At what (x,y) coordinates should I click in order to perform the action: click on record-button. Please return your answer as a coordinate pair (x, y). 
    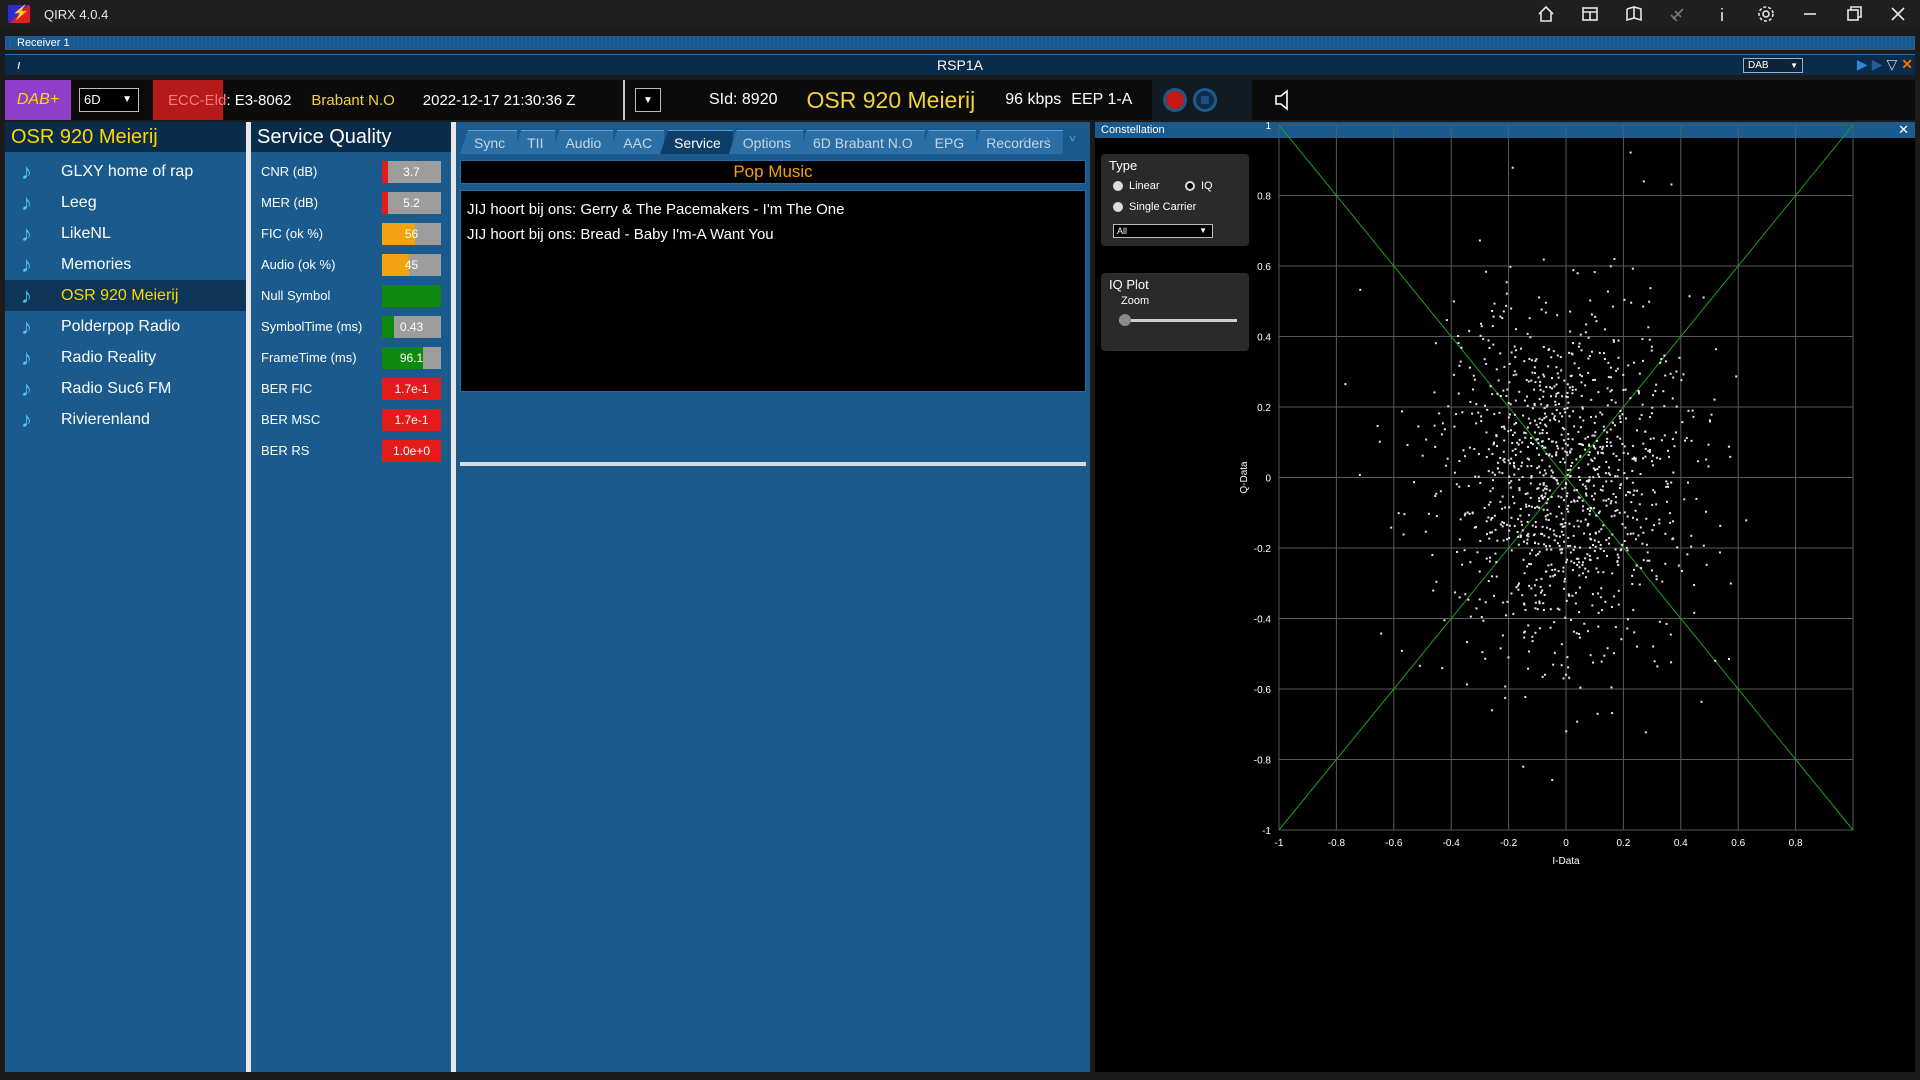
    Looking at the image, I should click on (1175, 100).